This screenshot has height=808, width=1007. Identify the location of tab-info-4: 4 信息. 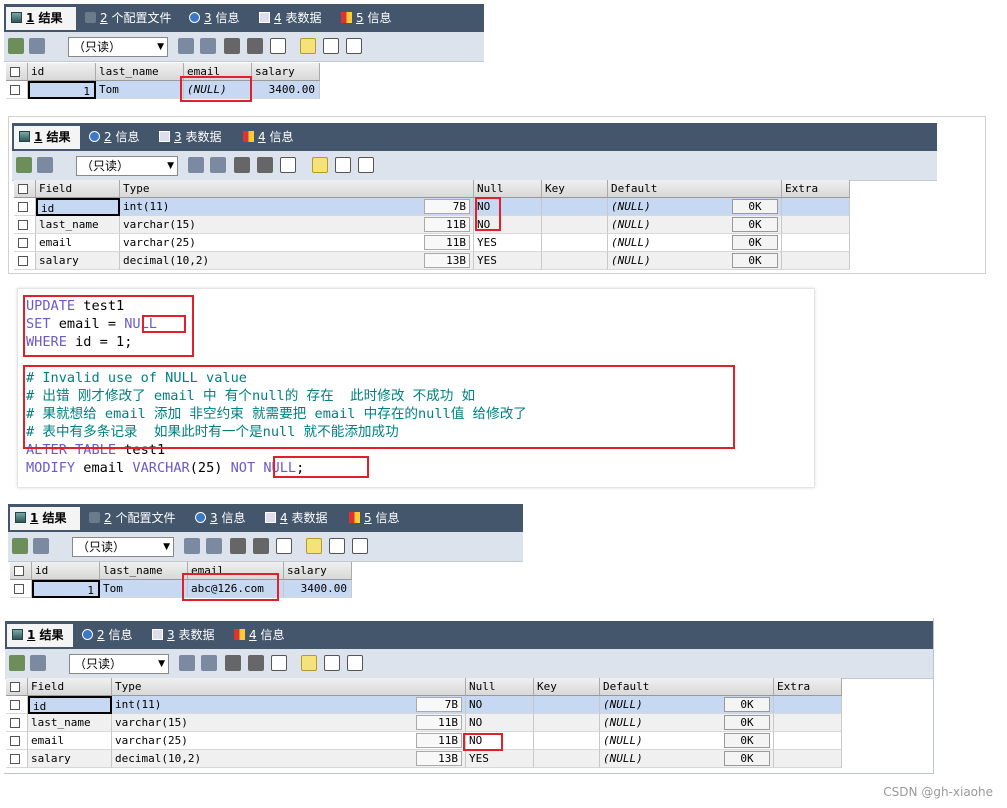
(262, 635).